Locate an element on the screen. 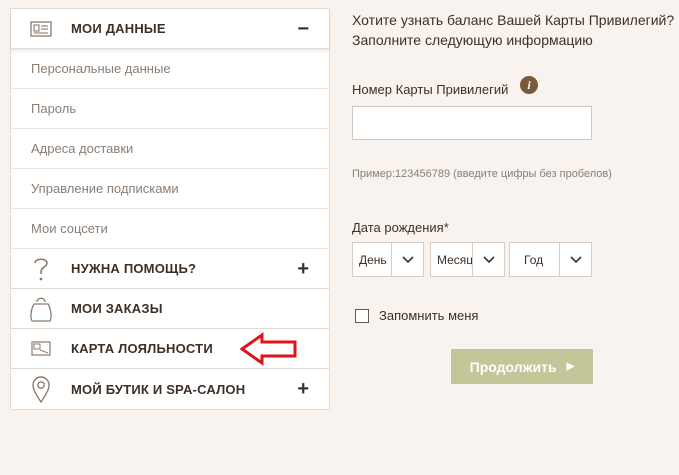 This screenshot has width=679, height=475. sidebar-item-social-networks: Мои соцсети is located at coordinates (170, 229).